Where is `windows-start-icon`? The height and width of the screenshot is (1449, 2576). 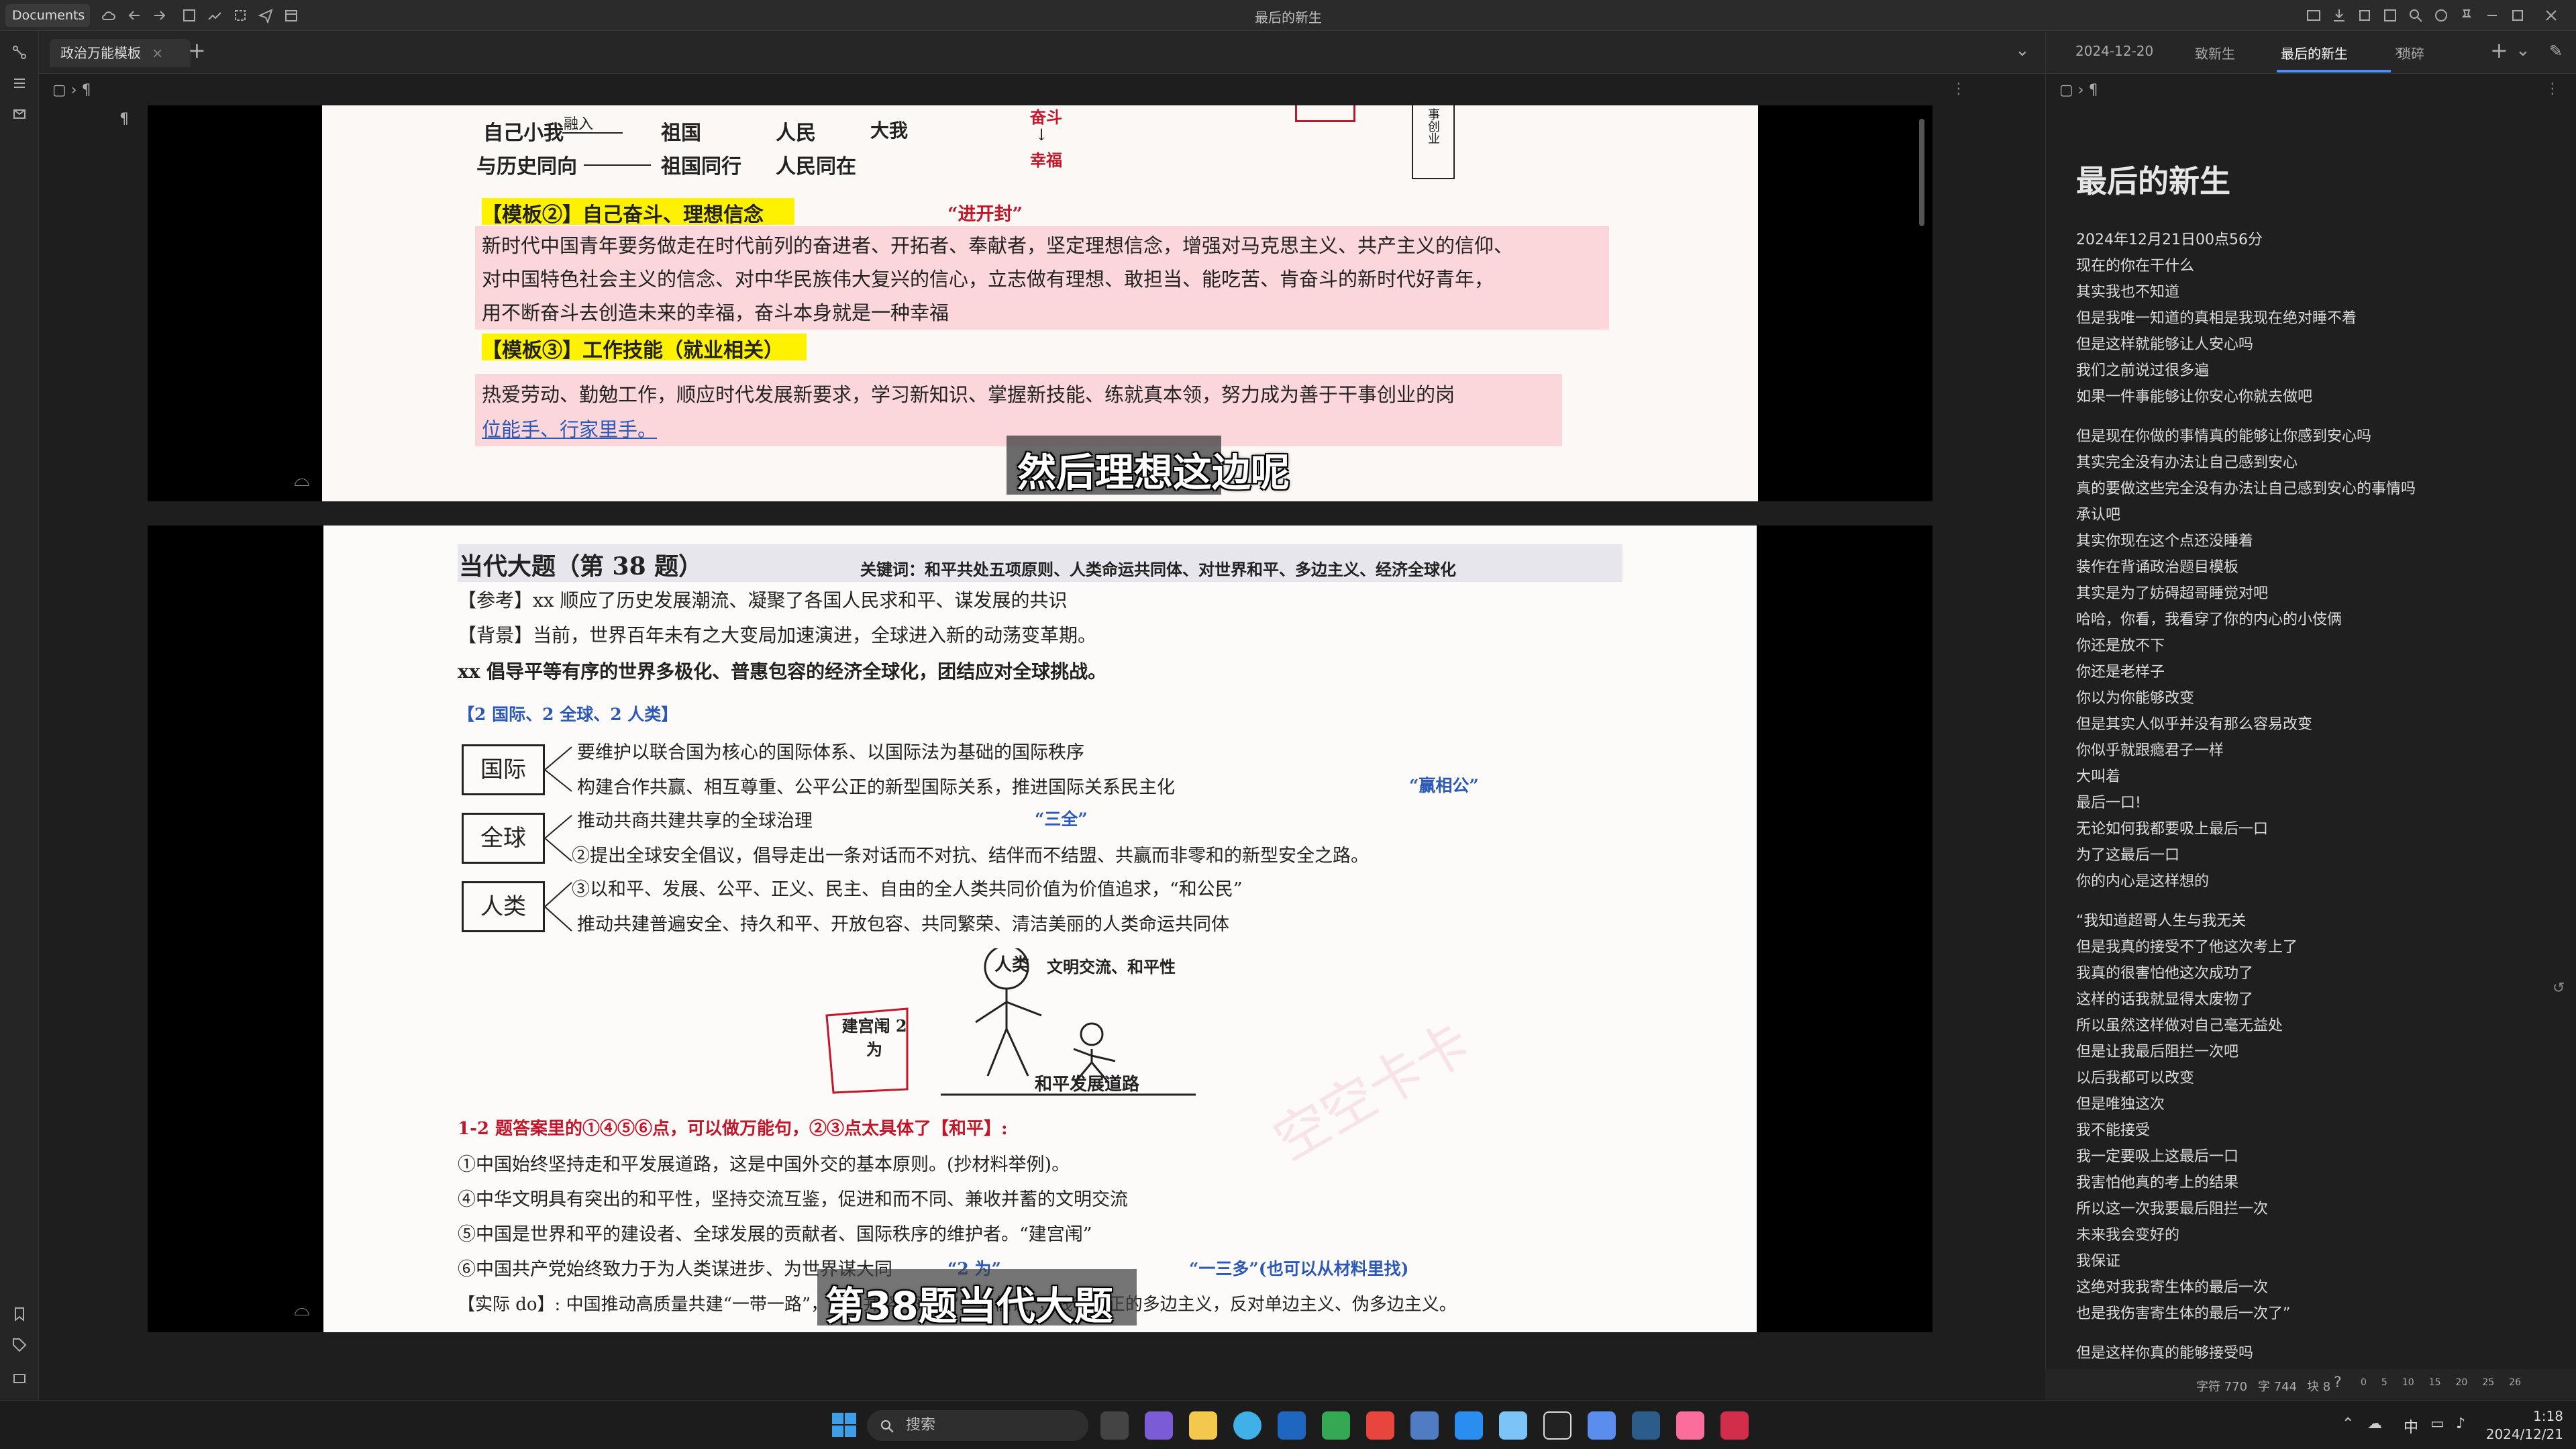
windows-start-icon is located at coordinates (844, 1424).